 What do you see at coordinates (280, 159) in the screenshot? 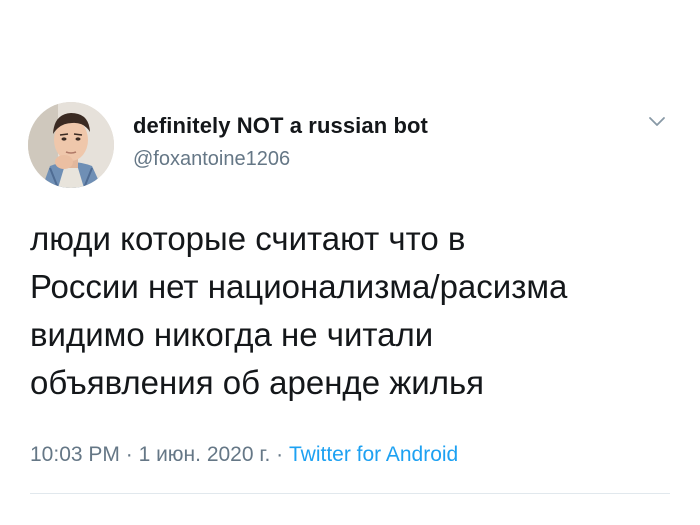
I see `author-handle: @foxantoine1206` at bounding box center [280, 159].